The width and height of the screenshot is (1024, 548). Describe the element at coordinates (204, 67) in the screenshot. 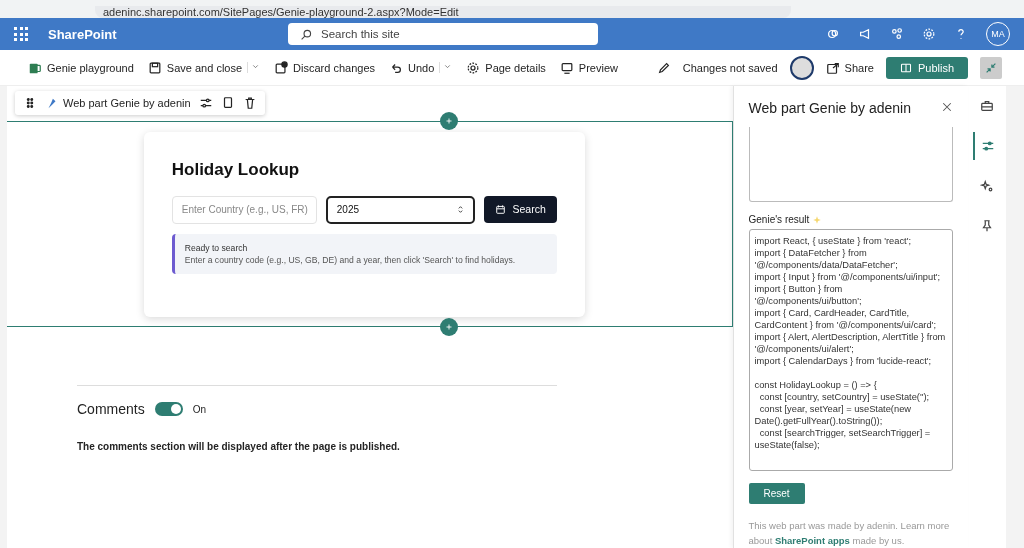

I see `command-button: Save and close` at that location.